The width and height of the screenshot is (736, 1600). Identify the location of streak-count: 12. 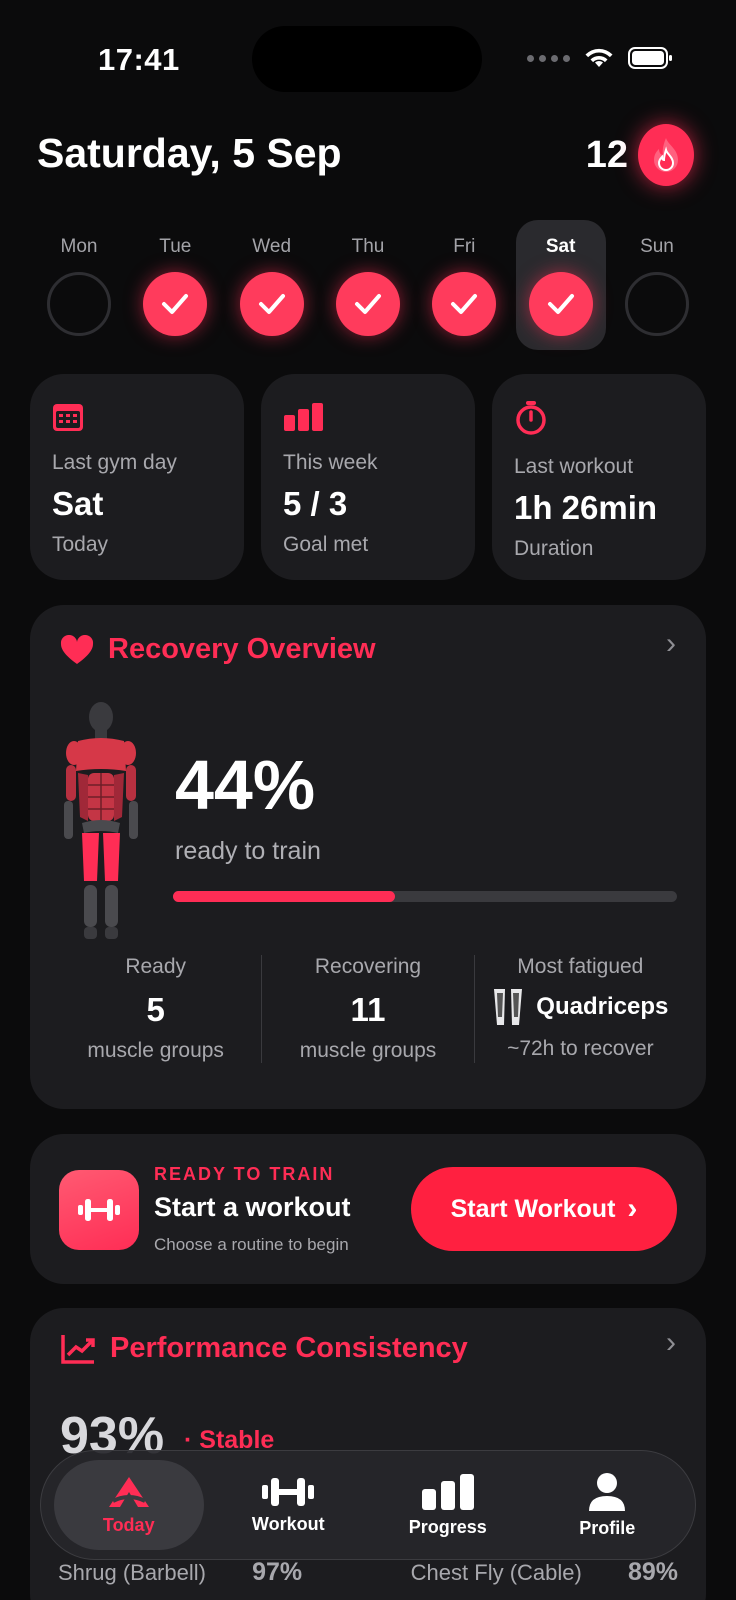
(606, 154).